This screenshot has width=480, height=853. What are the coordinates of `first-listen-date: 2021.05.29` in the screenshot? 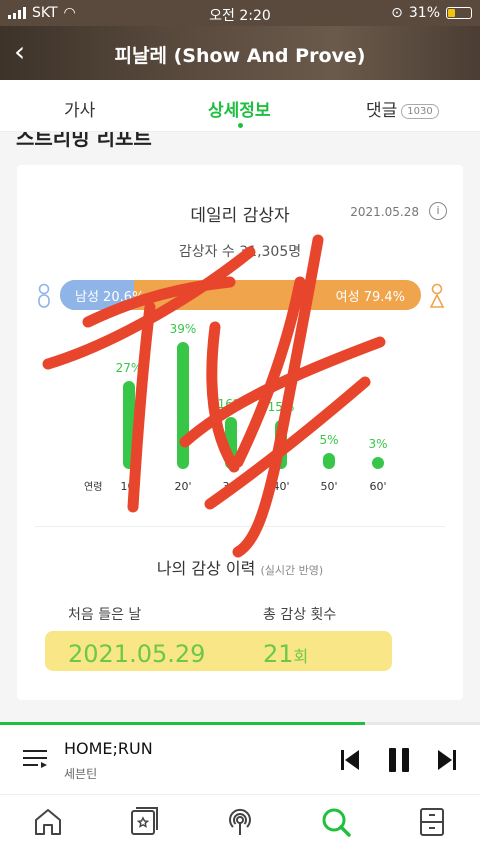 It's located at (137, 654).